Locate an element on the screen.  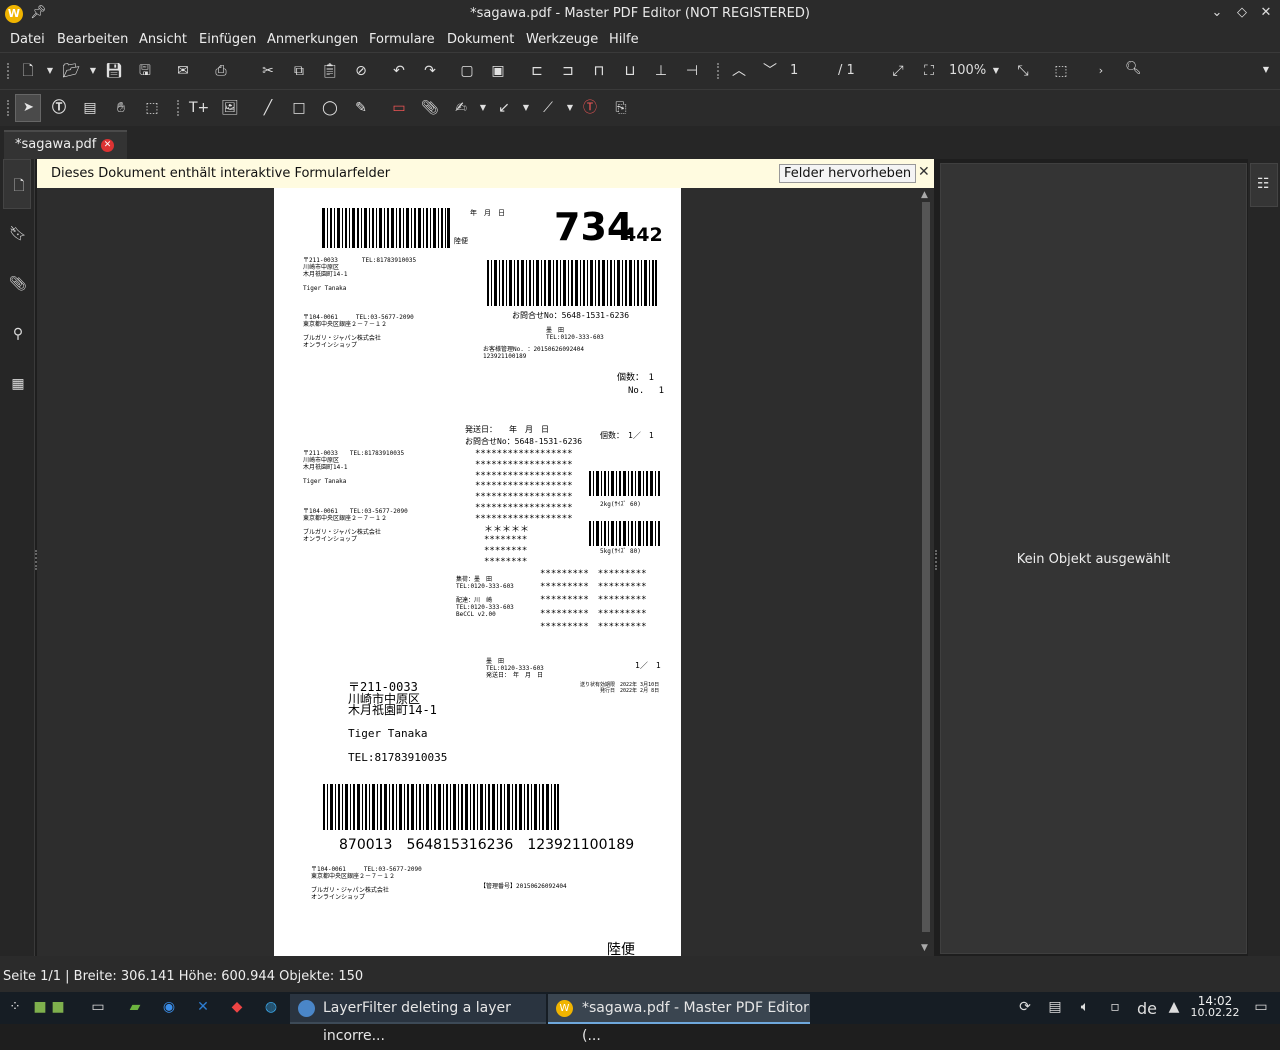
network-icon: ▫ is located at coordinates (1115, 1008).